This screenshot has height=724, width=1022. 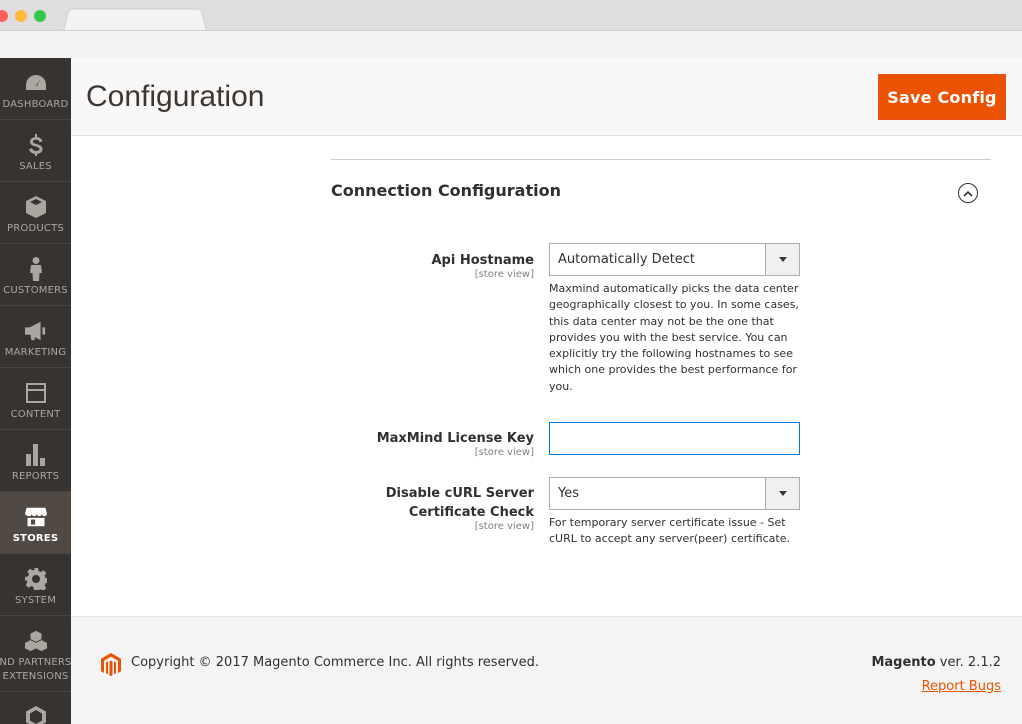 I want to click on sidebar-item-dashboard: DASHBOARD, so click(x=35, y=89).